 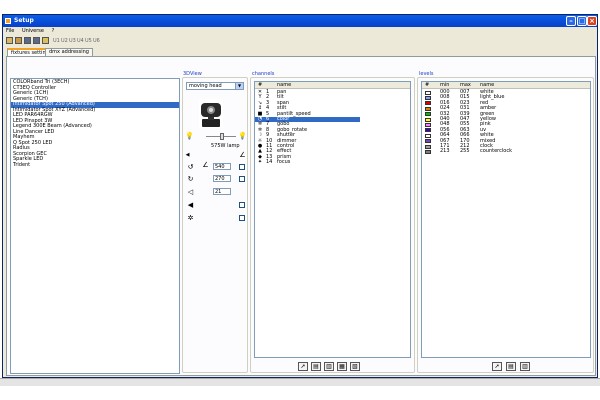 What do you see at coordinates (284, 85) in the screenshot?
I see `channel-header-name: name` at bounding box center [284, 85].